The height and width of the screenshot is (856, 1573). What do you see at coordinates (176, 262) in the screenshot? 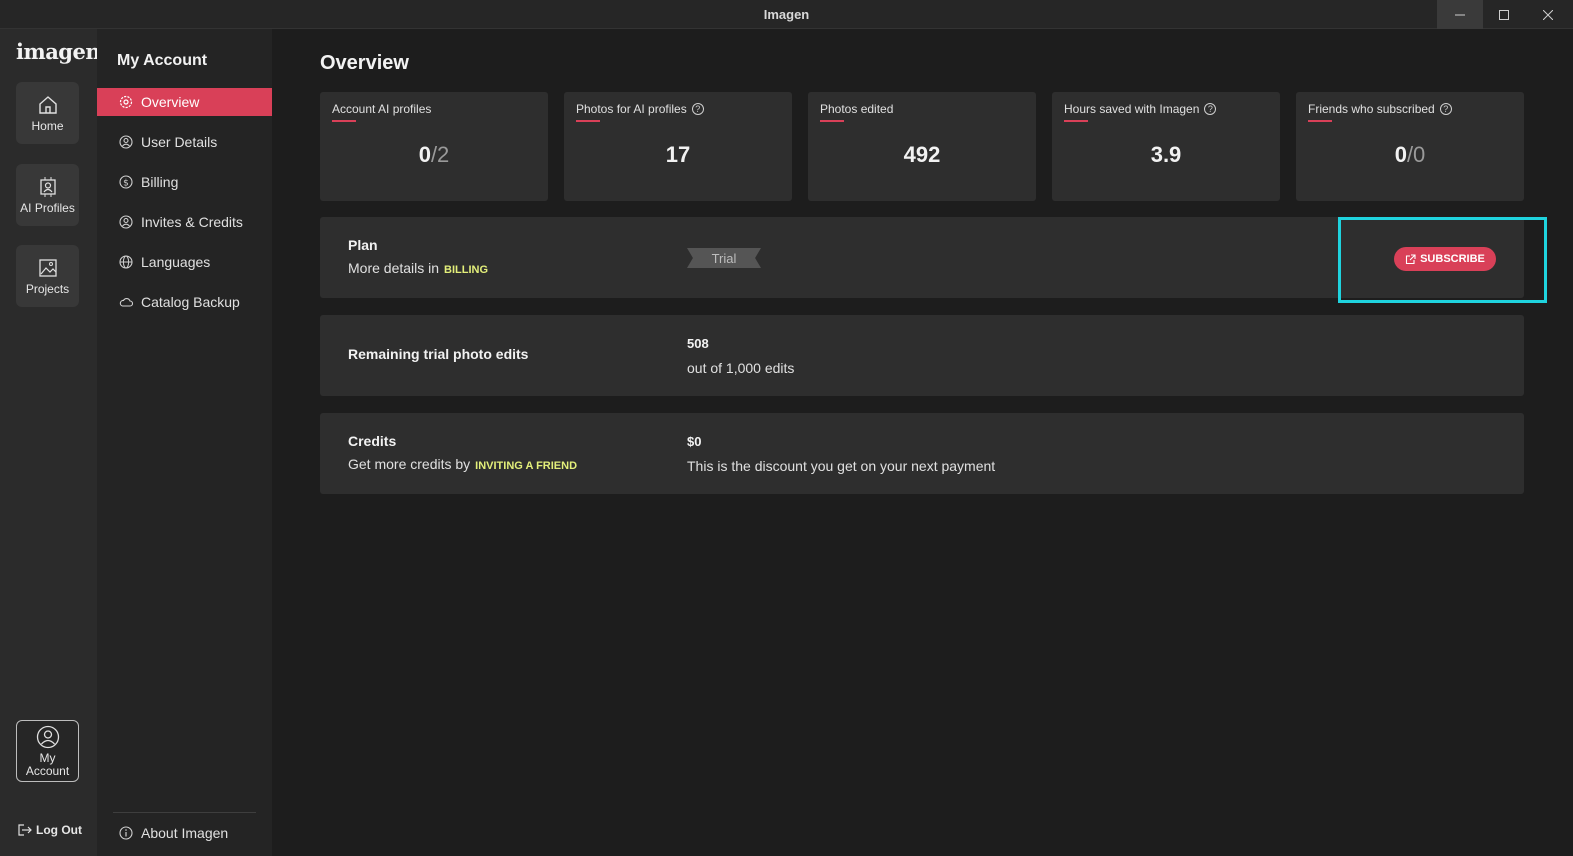
I see `sidebar-item-label: Languages` at bounding box center [176, 262].